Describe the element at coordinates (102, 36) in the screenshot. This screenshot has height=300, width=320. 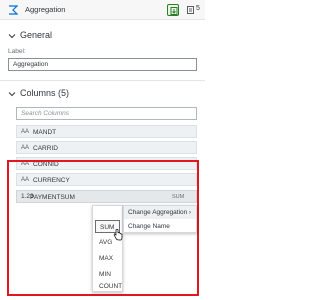
I see `general-section-header: General` at that location.